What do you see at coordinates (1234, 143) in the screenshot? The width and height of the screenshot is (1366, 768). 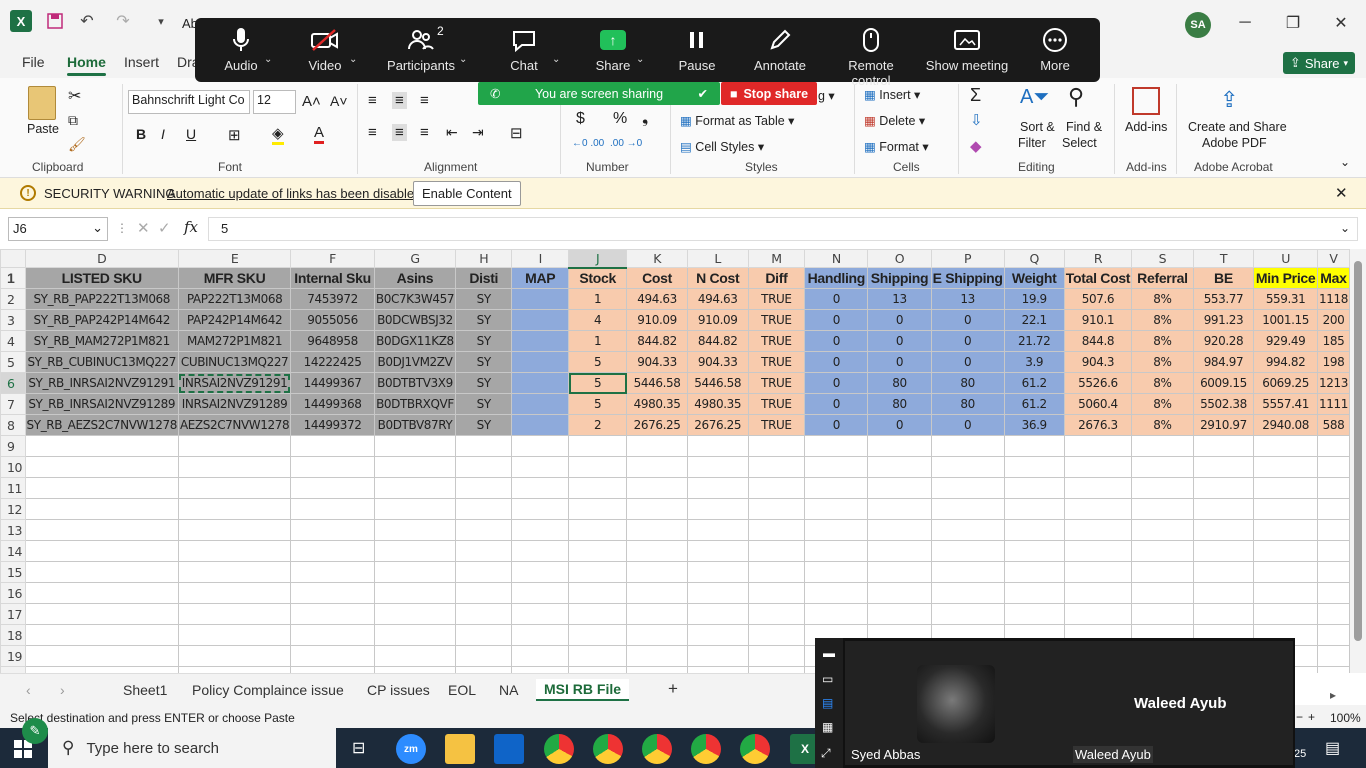 I see `adobe-create-label-2: Adobe PDF` at bounding box center [1234, 143].